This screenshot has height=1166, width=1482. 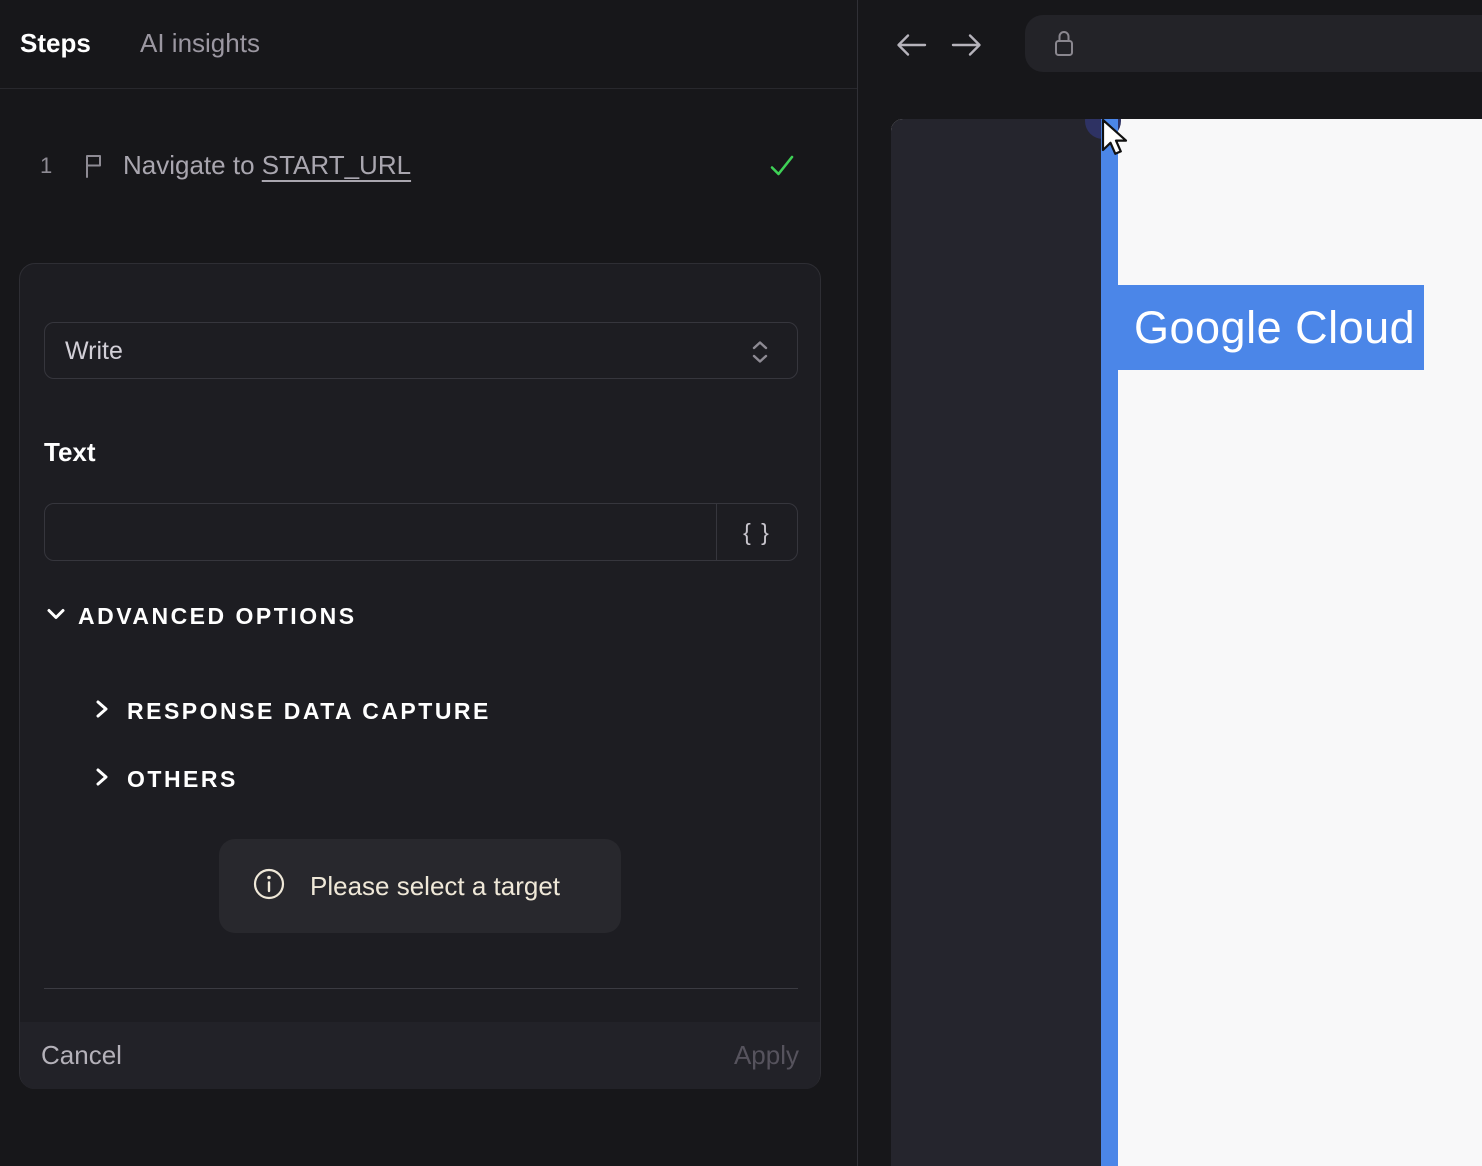 I want to click on others-label: OTHERS, so click(x=182, y=779).